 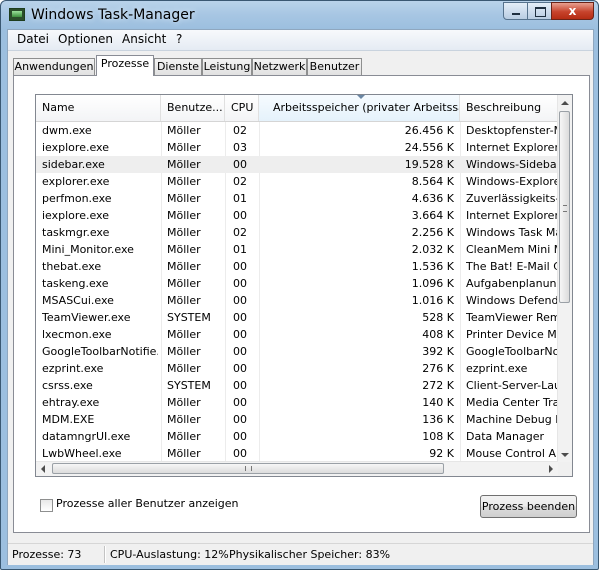 What do you see at coordinates (565, 455) in the screenshot?
I see `scroll-down-icon` at bounding box center [565, 455].